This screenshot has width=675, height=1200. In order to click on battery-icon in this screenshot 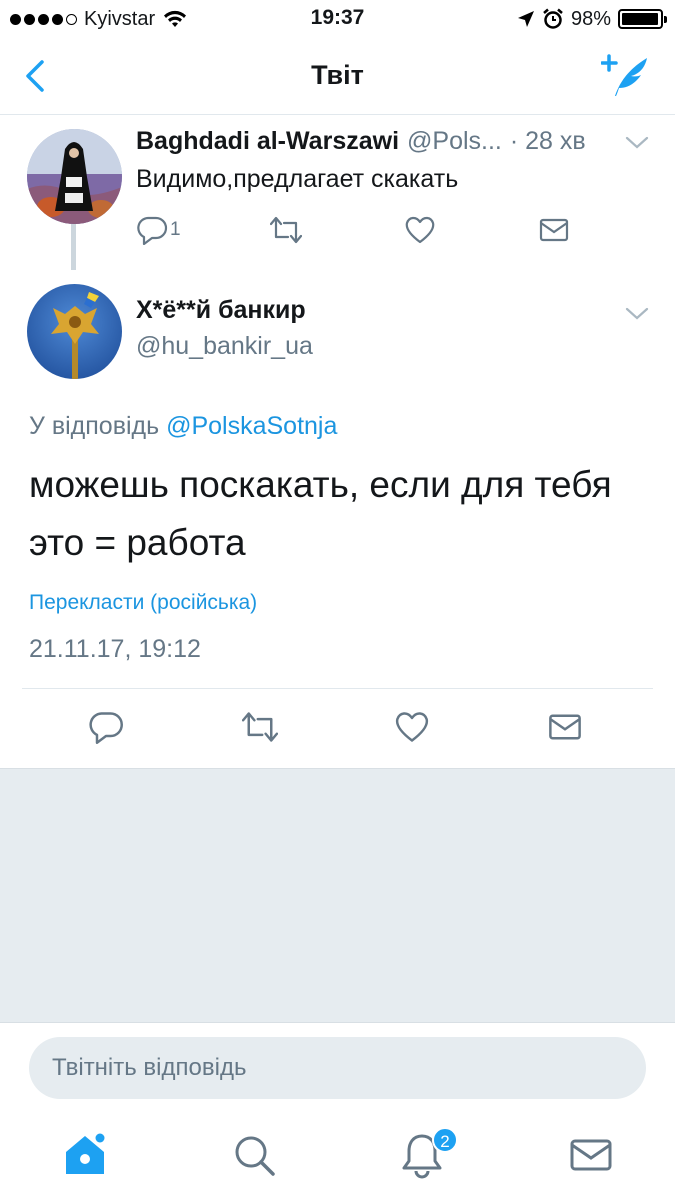, I will do `click(642, 19)`.